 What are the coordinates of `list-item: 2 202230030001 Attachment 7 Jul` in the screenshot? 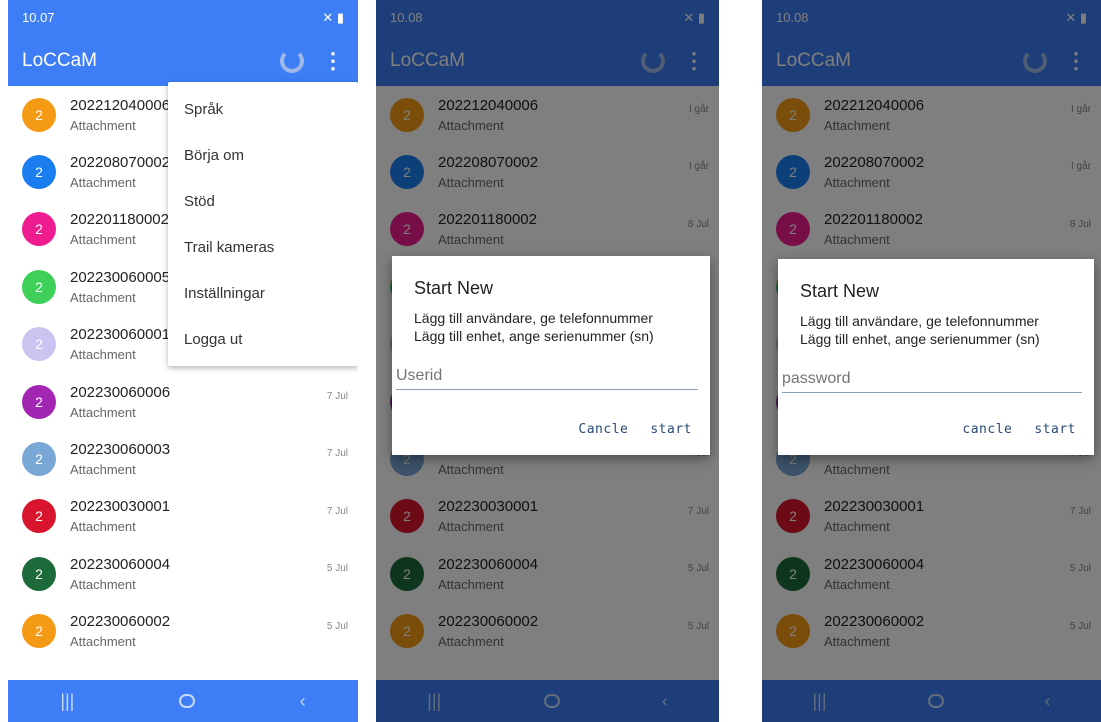 It's located at (183, 516).